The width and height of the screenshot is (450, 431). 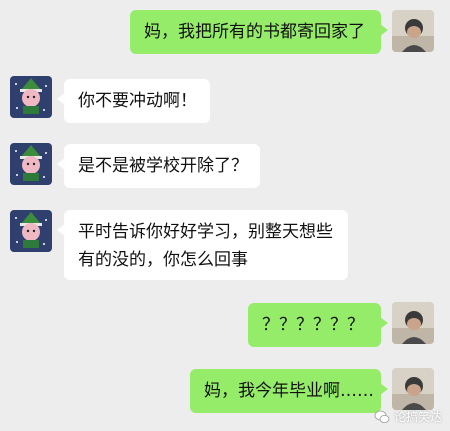 I want to click on message-text: 妈，我把所有的书都寄回家了, so click(x=254, y=32).